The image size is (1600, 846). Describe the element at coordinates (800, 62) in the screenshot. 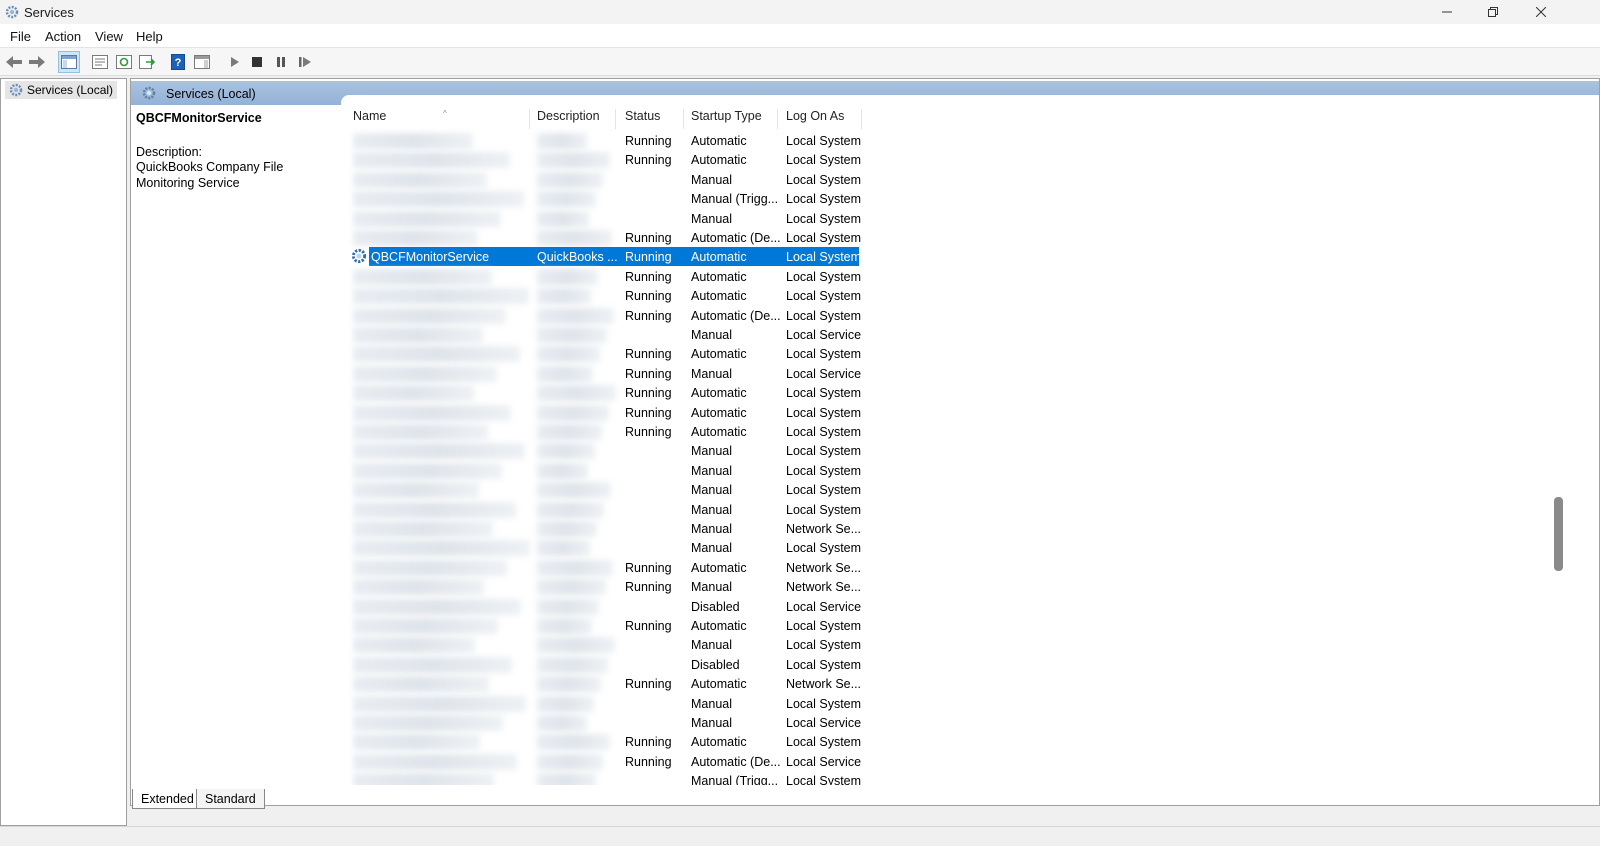

I see `toolbar: ?` at that location.